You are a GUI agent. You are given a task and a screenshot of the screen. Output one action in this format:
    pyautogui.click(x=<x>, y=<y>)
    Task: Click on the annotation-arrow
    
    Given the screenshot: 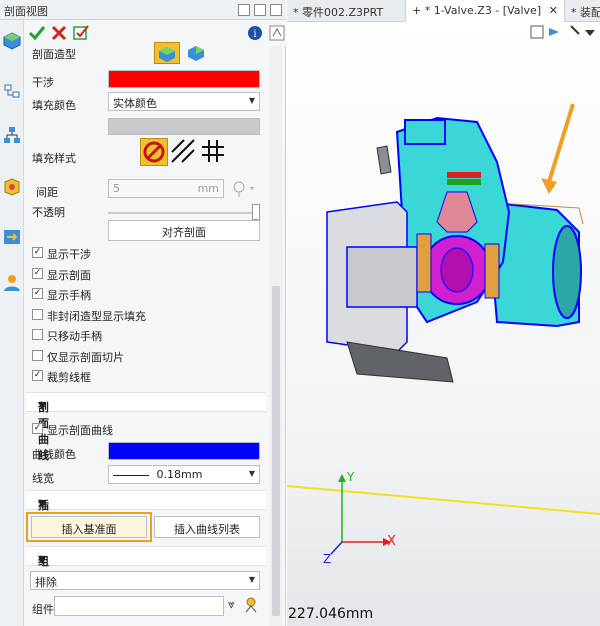 What is the action you would take?
    pyautogui.click(x=558, y=148)
    